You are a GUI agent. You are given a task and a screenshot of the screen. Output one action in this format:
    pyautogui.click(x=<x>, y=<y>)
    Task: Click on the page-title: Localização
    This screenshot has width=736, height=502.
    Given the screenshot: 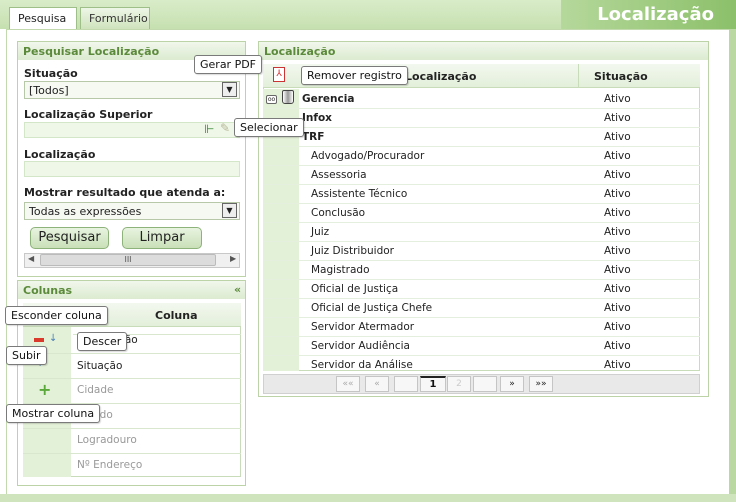 What is the action you would take?
    pyautogui.click(x=655, y=14)
    